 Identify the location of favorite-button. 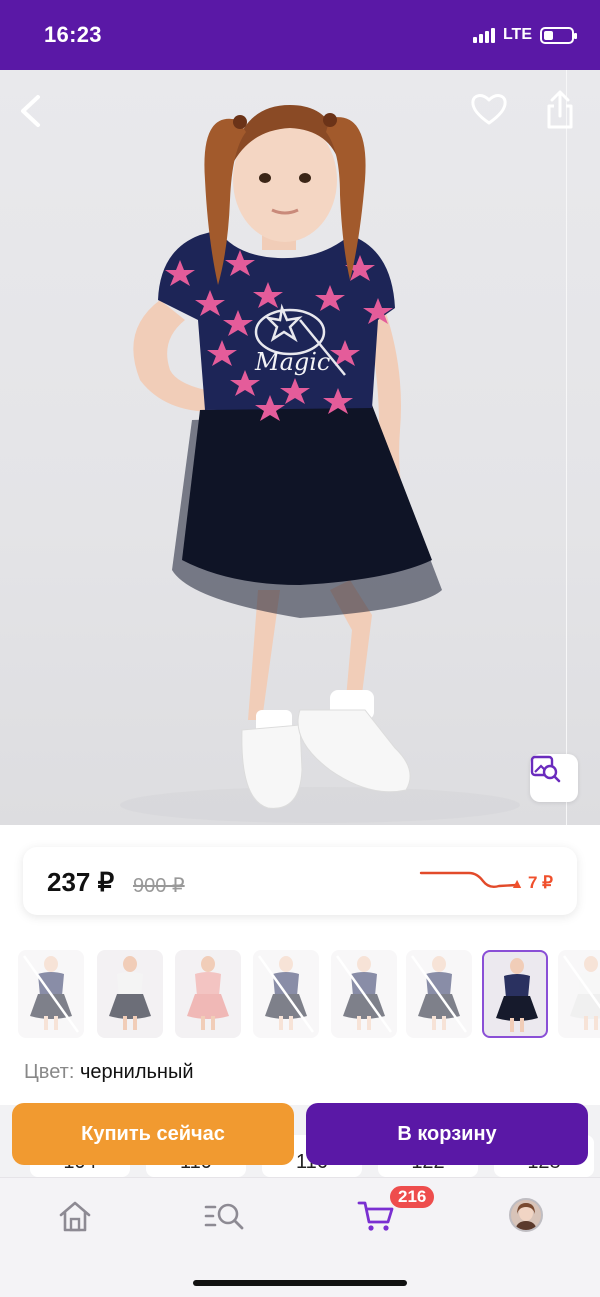
(491, 113).